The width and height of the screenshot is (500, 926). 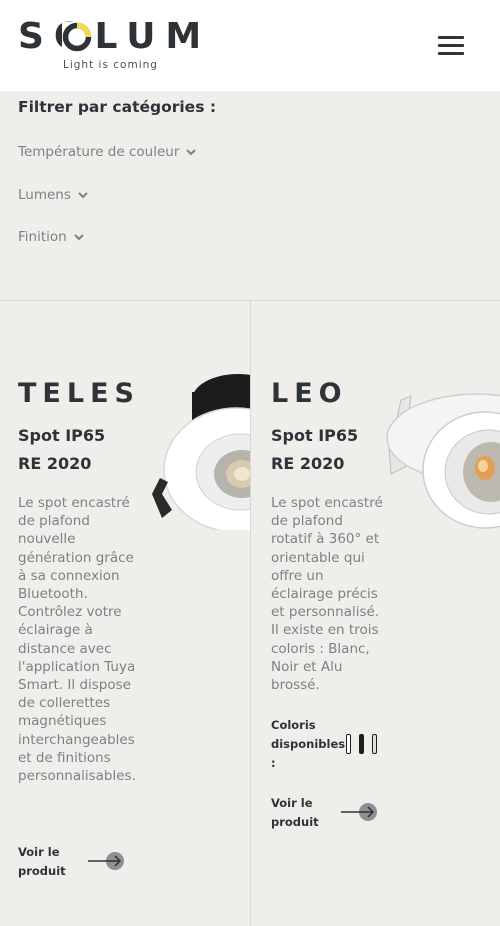 What do you see at coordinates (44, 195) in the screenshot?
I see `filter-label: Lumens` at bounding box center [44, 195].